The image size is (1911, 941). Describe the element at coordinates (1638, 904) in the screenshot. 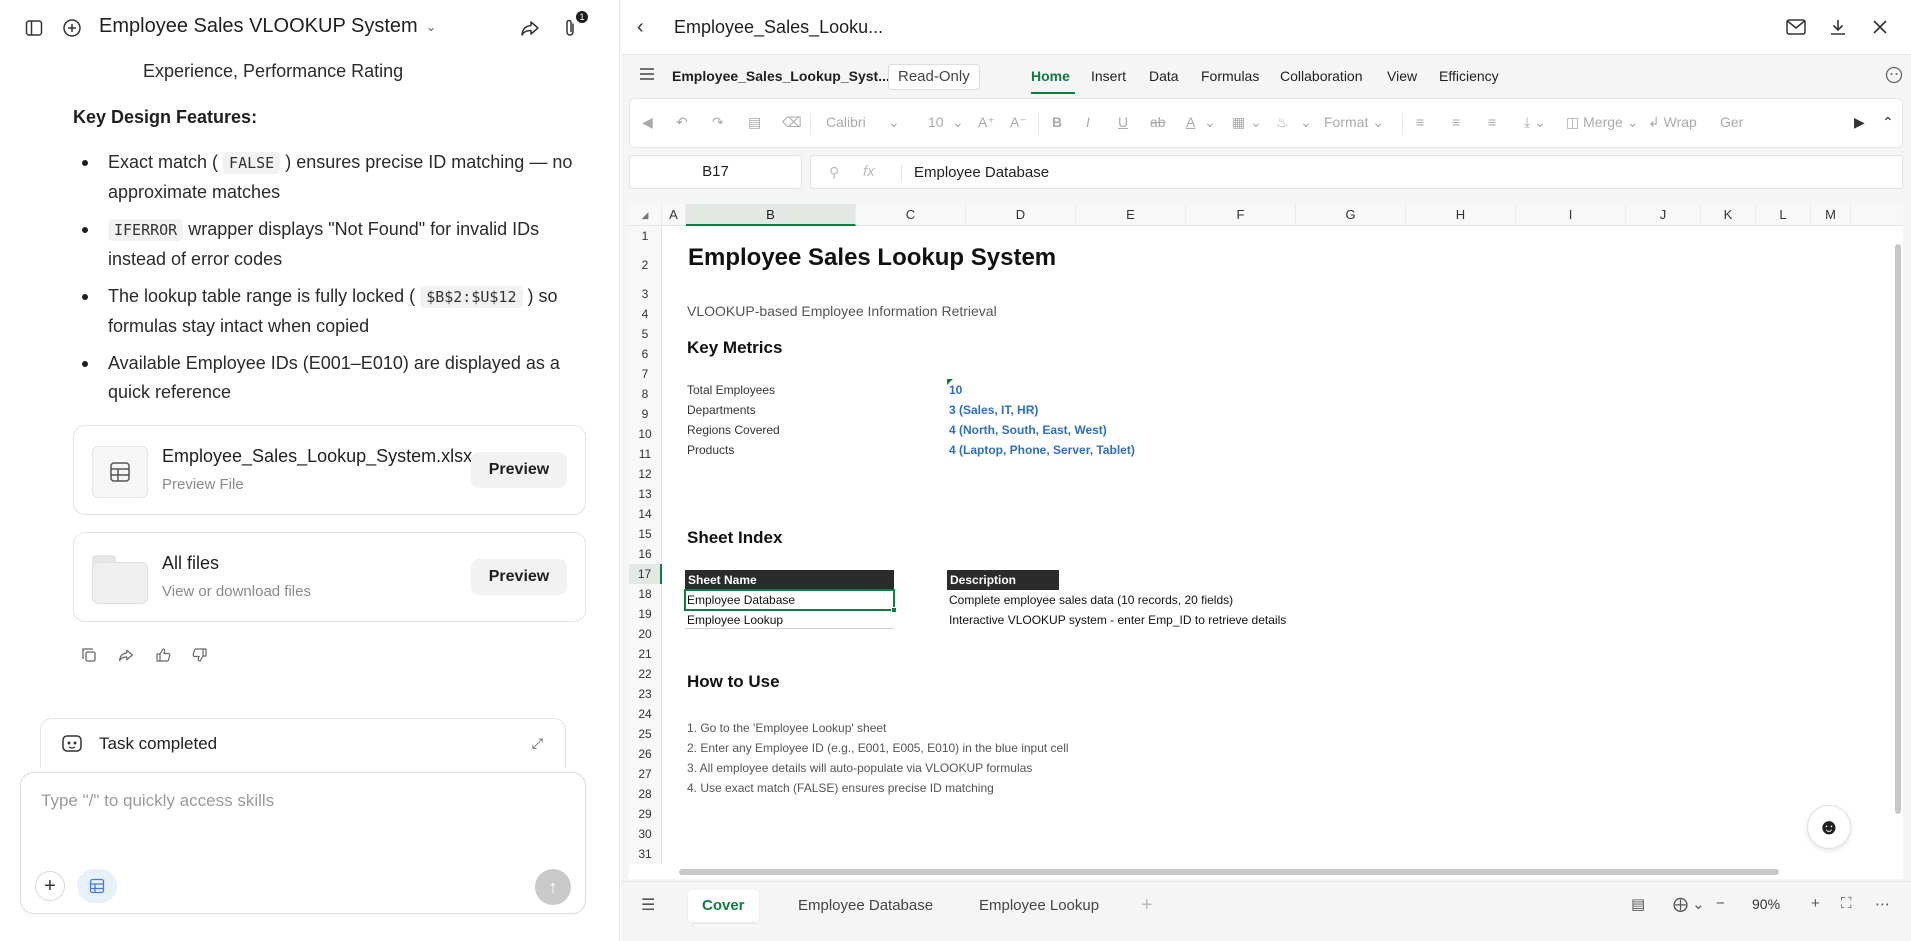

I see `outline-view-icon: ▤` at that location.